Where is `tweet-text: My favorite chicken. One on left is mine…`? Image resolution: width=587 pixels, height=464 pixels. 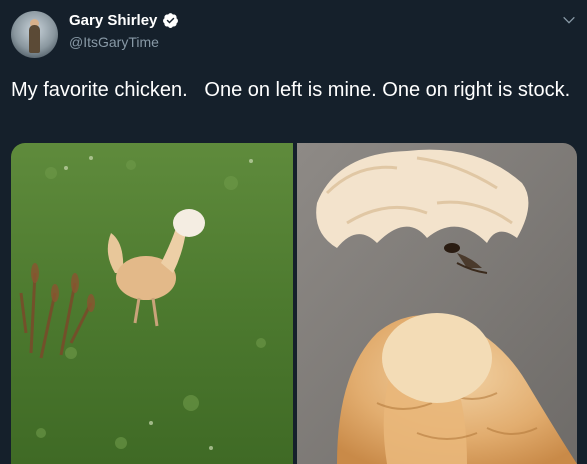 tweet-text: My favorite chicken. One on left is mine… is located at coordinates (291, 90).